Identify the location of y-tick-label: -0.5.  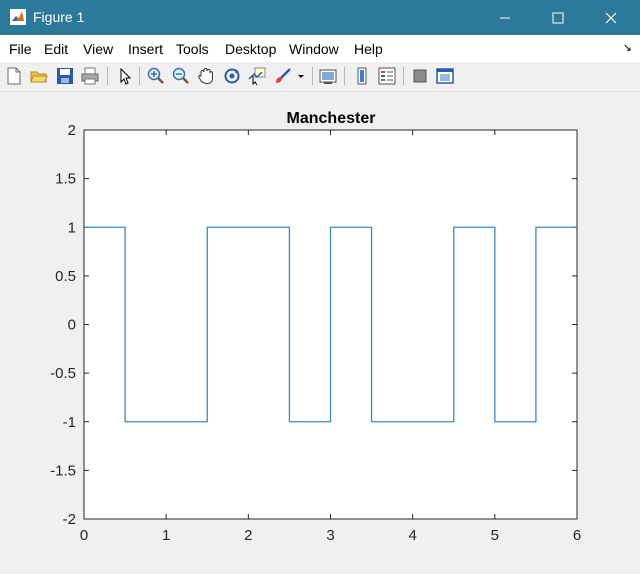
(63, 373).